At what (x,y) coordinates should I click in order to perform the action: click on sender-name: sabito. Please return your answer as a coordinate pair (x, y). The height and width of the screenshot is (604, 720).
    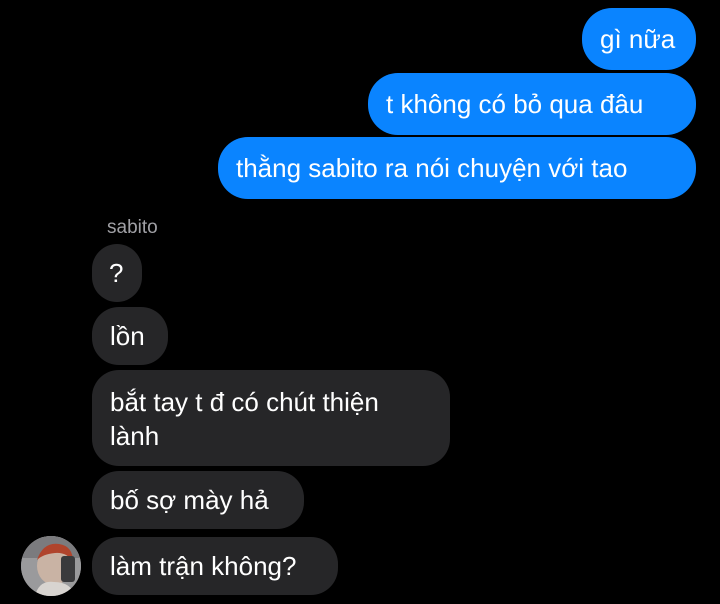
    Looking at the image, I should click on (132, 227).